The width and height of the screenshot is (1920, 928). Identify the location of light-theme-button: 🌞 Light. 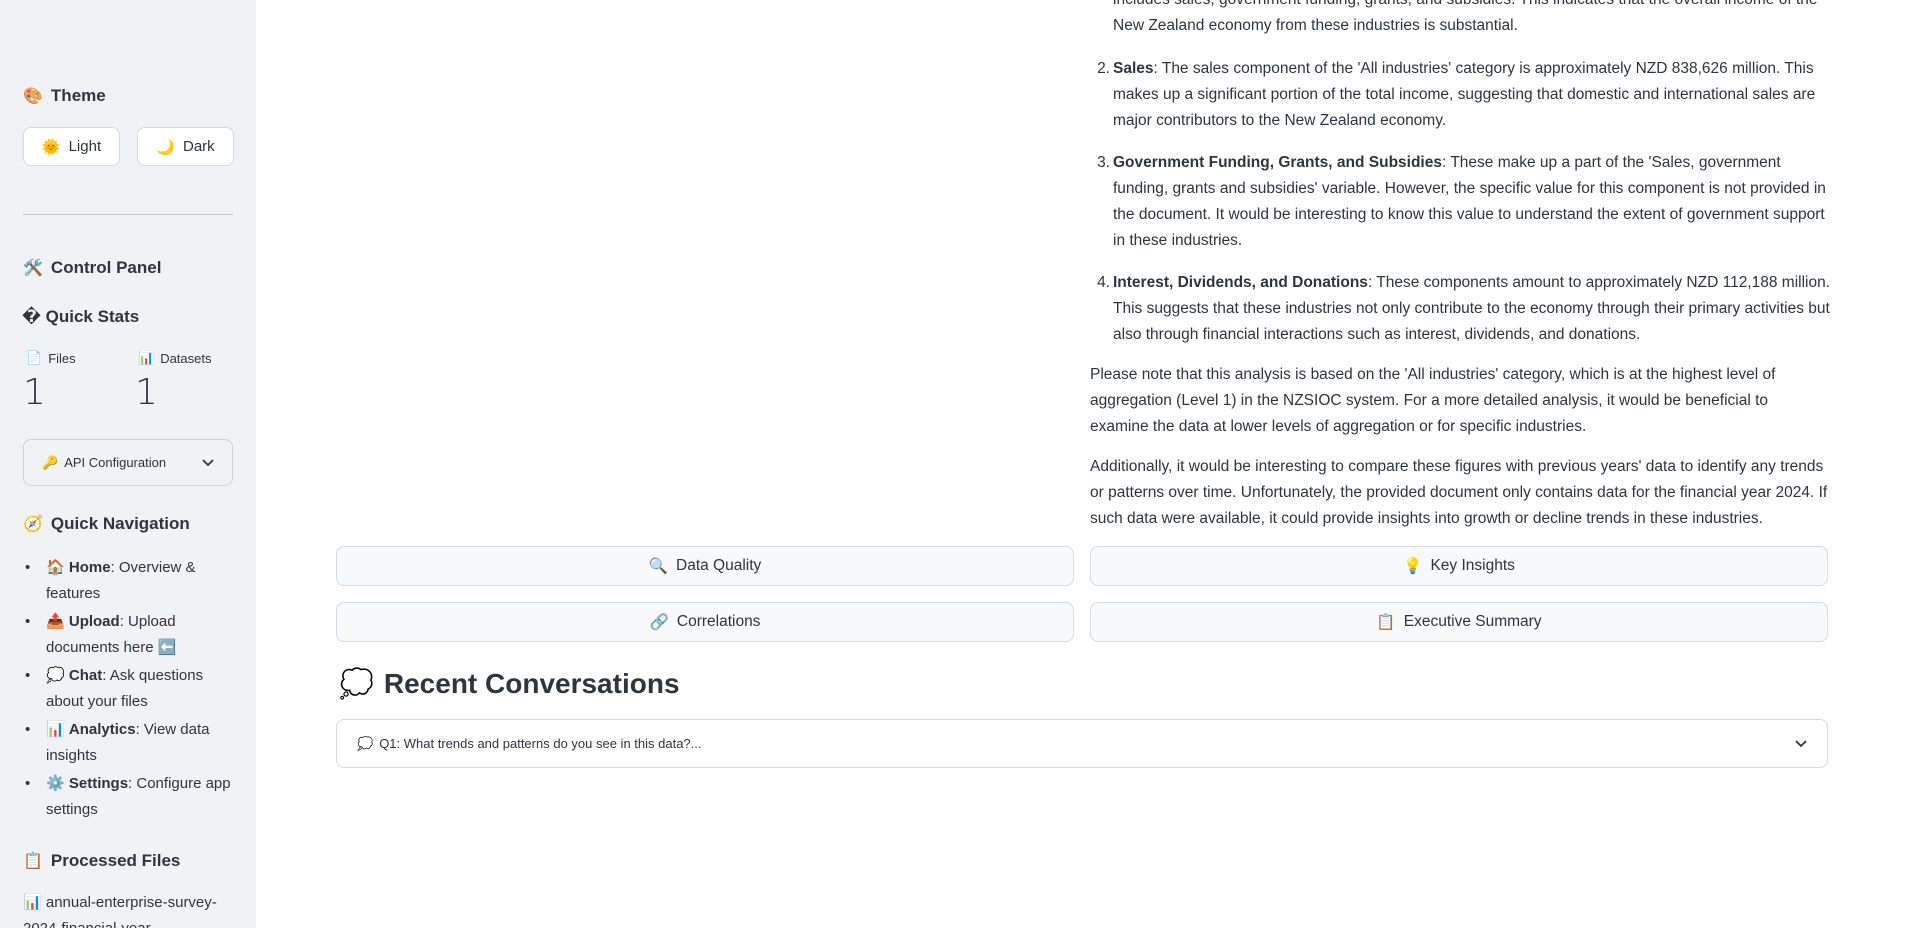
(71, 146).